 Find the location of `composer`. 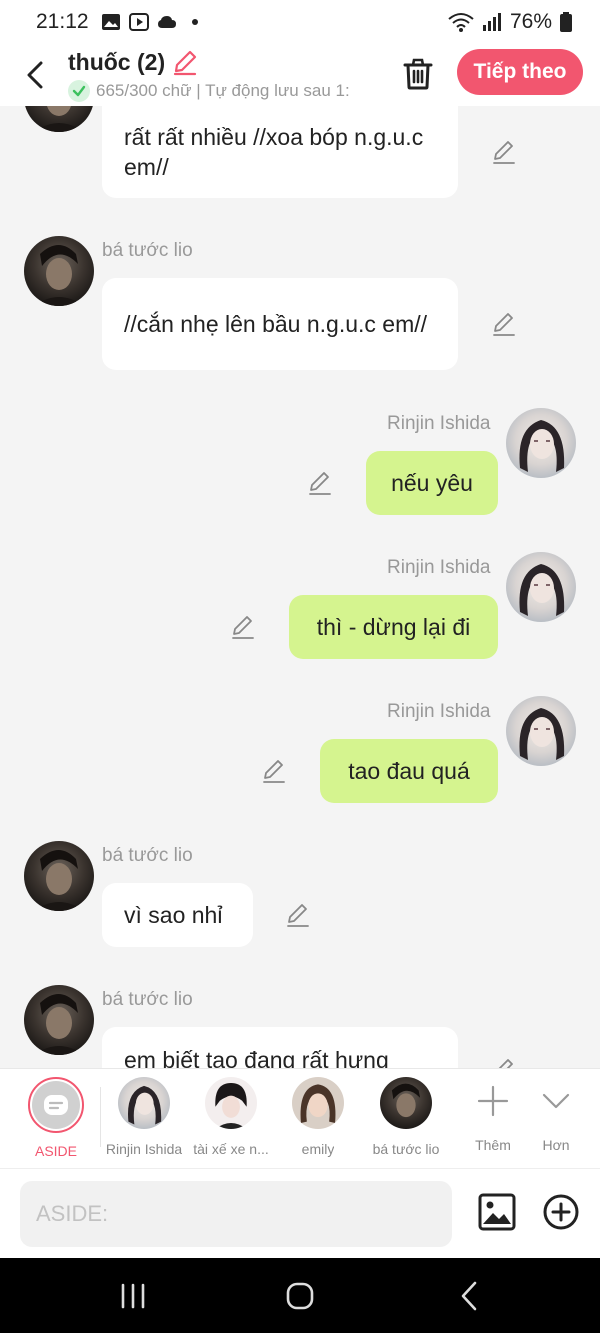

composer is located at coordinates (300, 1213).